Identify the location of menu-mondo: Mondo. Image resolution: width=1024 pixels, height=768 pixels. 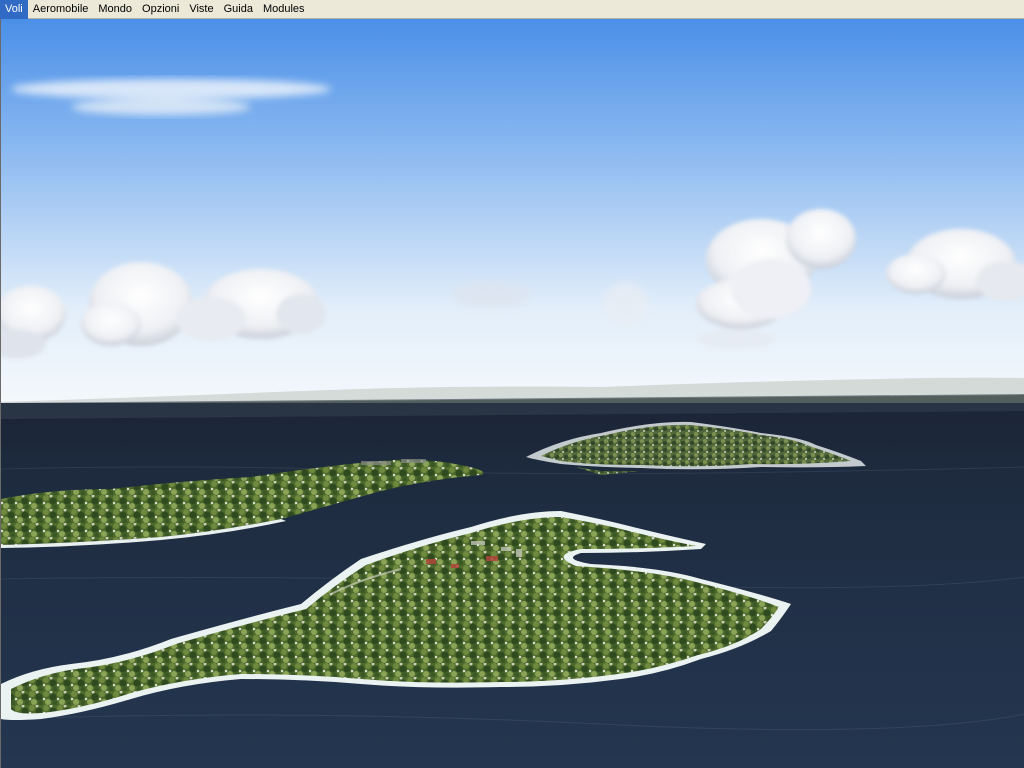
(115, 9).